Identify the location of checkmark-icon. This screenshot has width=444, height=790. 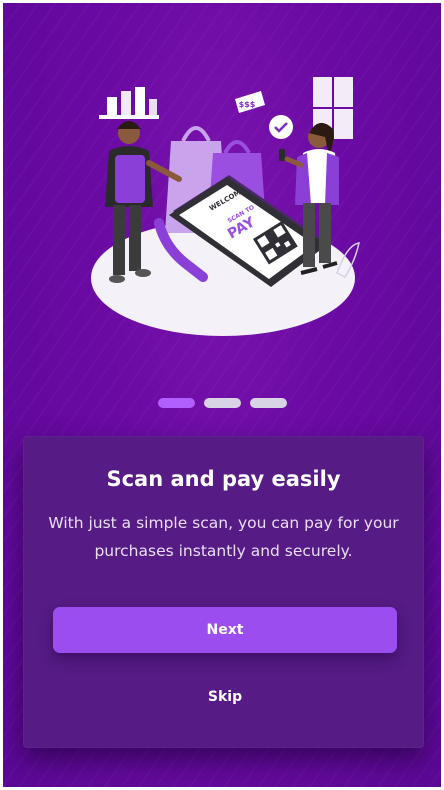
(281, 127).